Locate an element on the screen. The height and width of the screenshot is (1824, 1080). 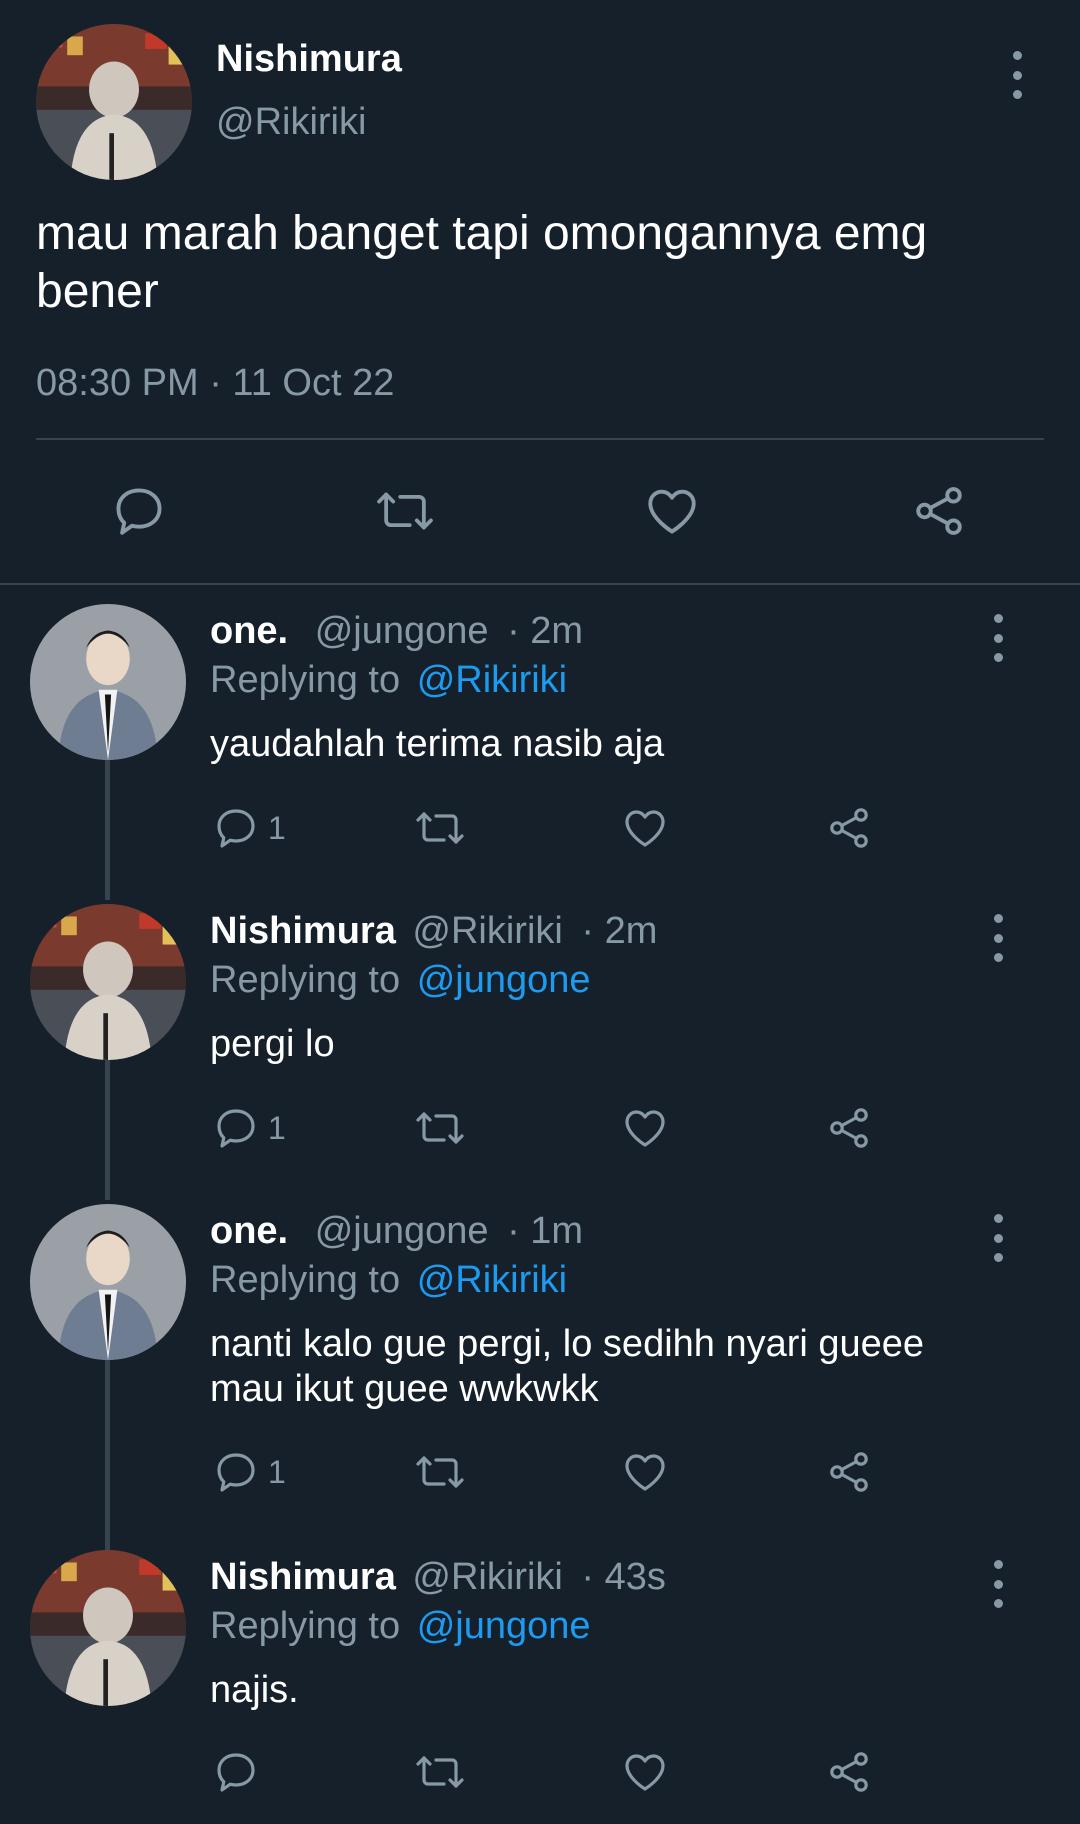
main-display-name: Nishimura is located at coordinates (309, 59).